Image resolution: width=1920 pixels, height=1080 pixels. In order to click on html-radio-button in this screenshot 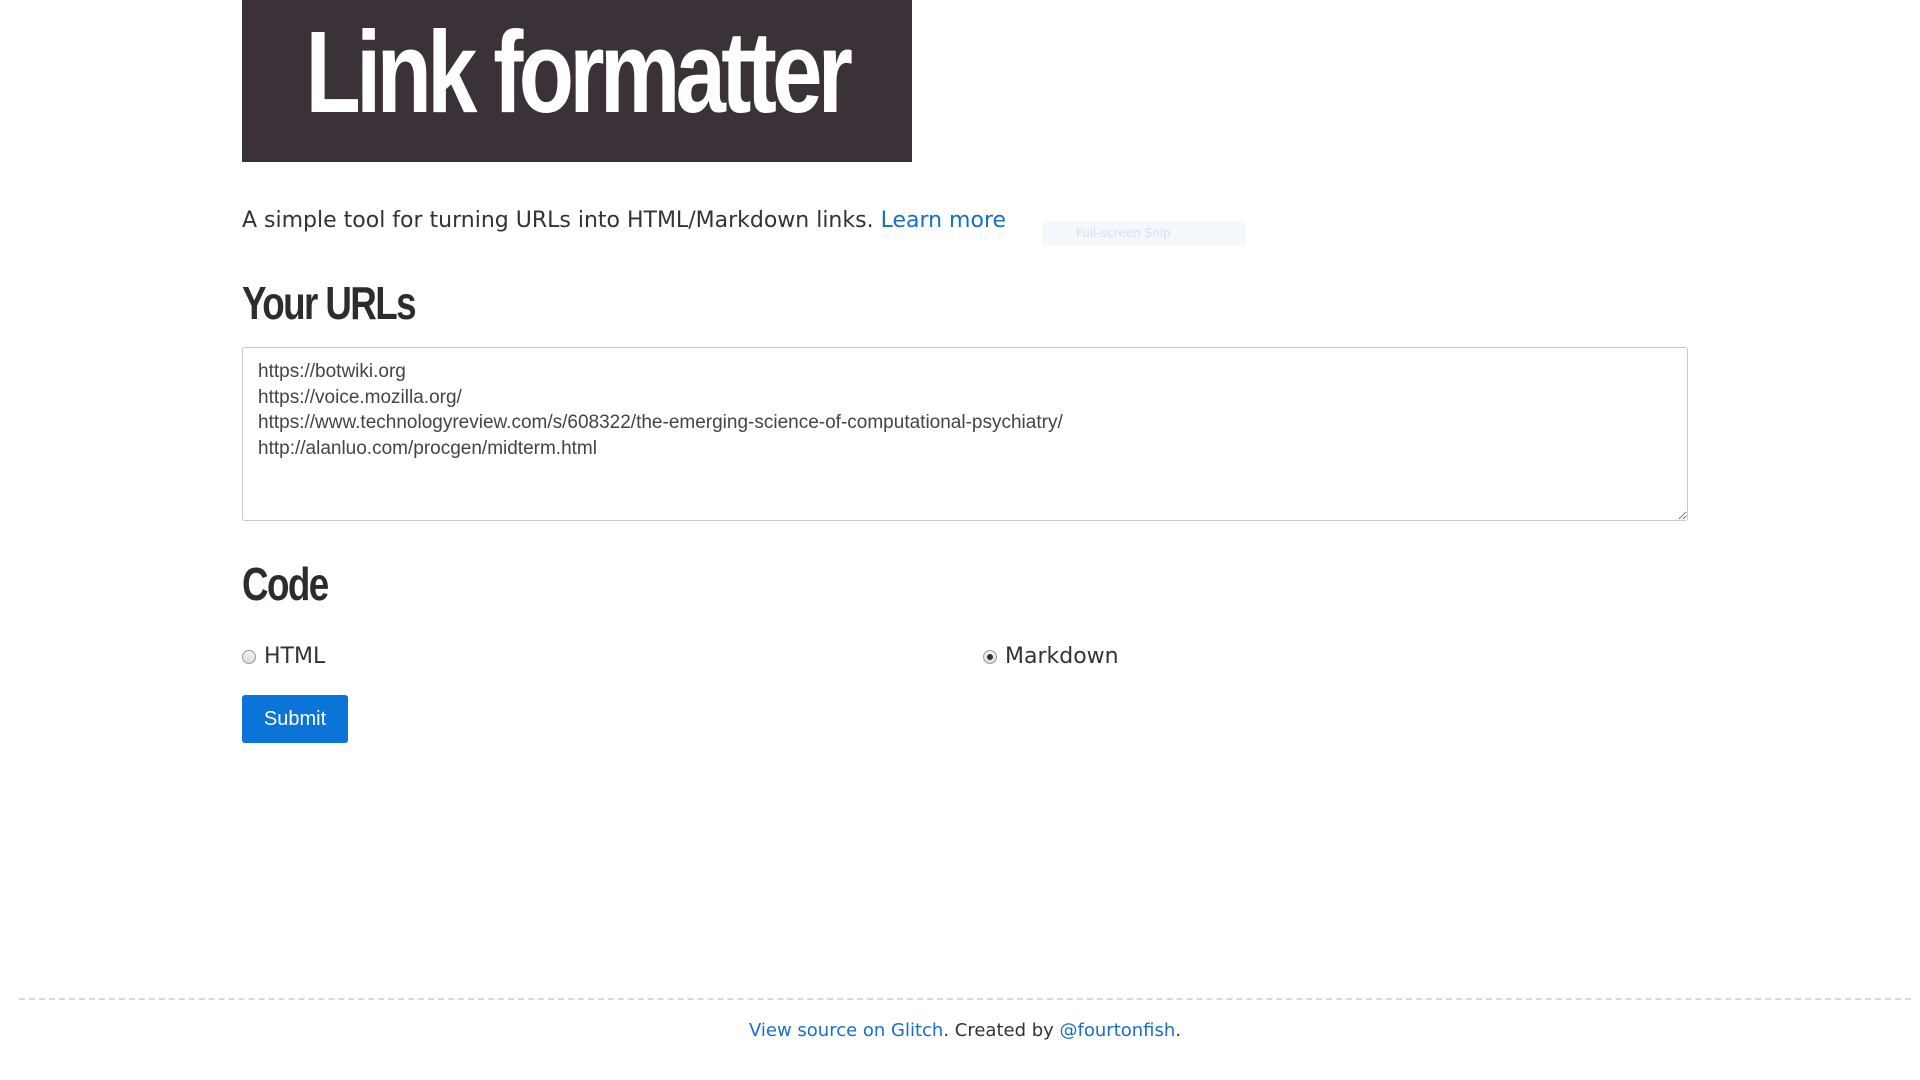, I will do `click(249, 656)`.